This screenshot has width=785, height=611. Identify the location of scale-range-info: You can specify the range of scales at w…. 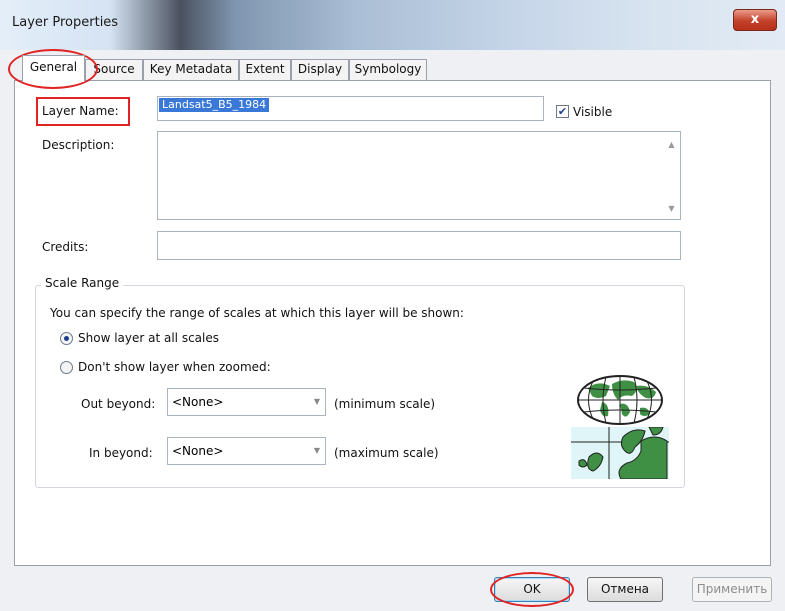
(257, 313).